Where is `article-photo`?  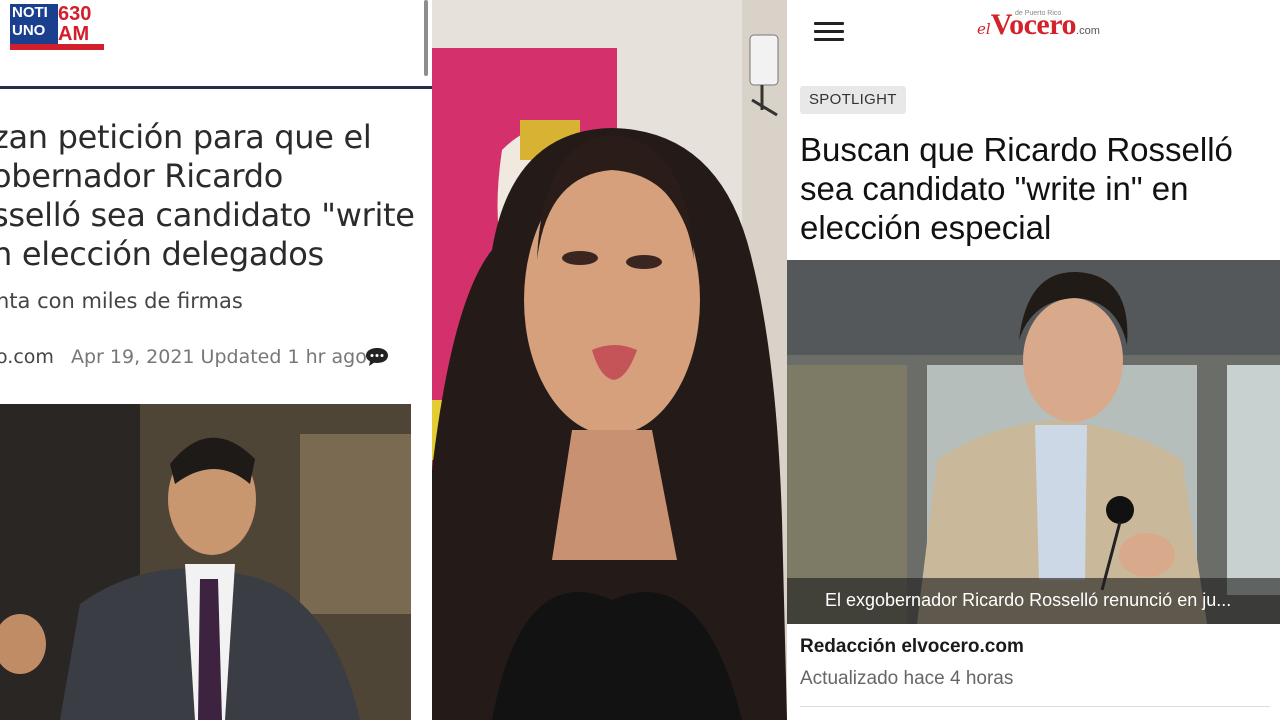
article-photo is located at coordinates (205, 562).